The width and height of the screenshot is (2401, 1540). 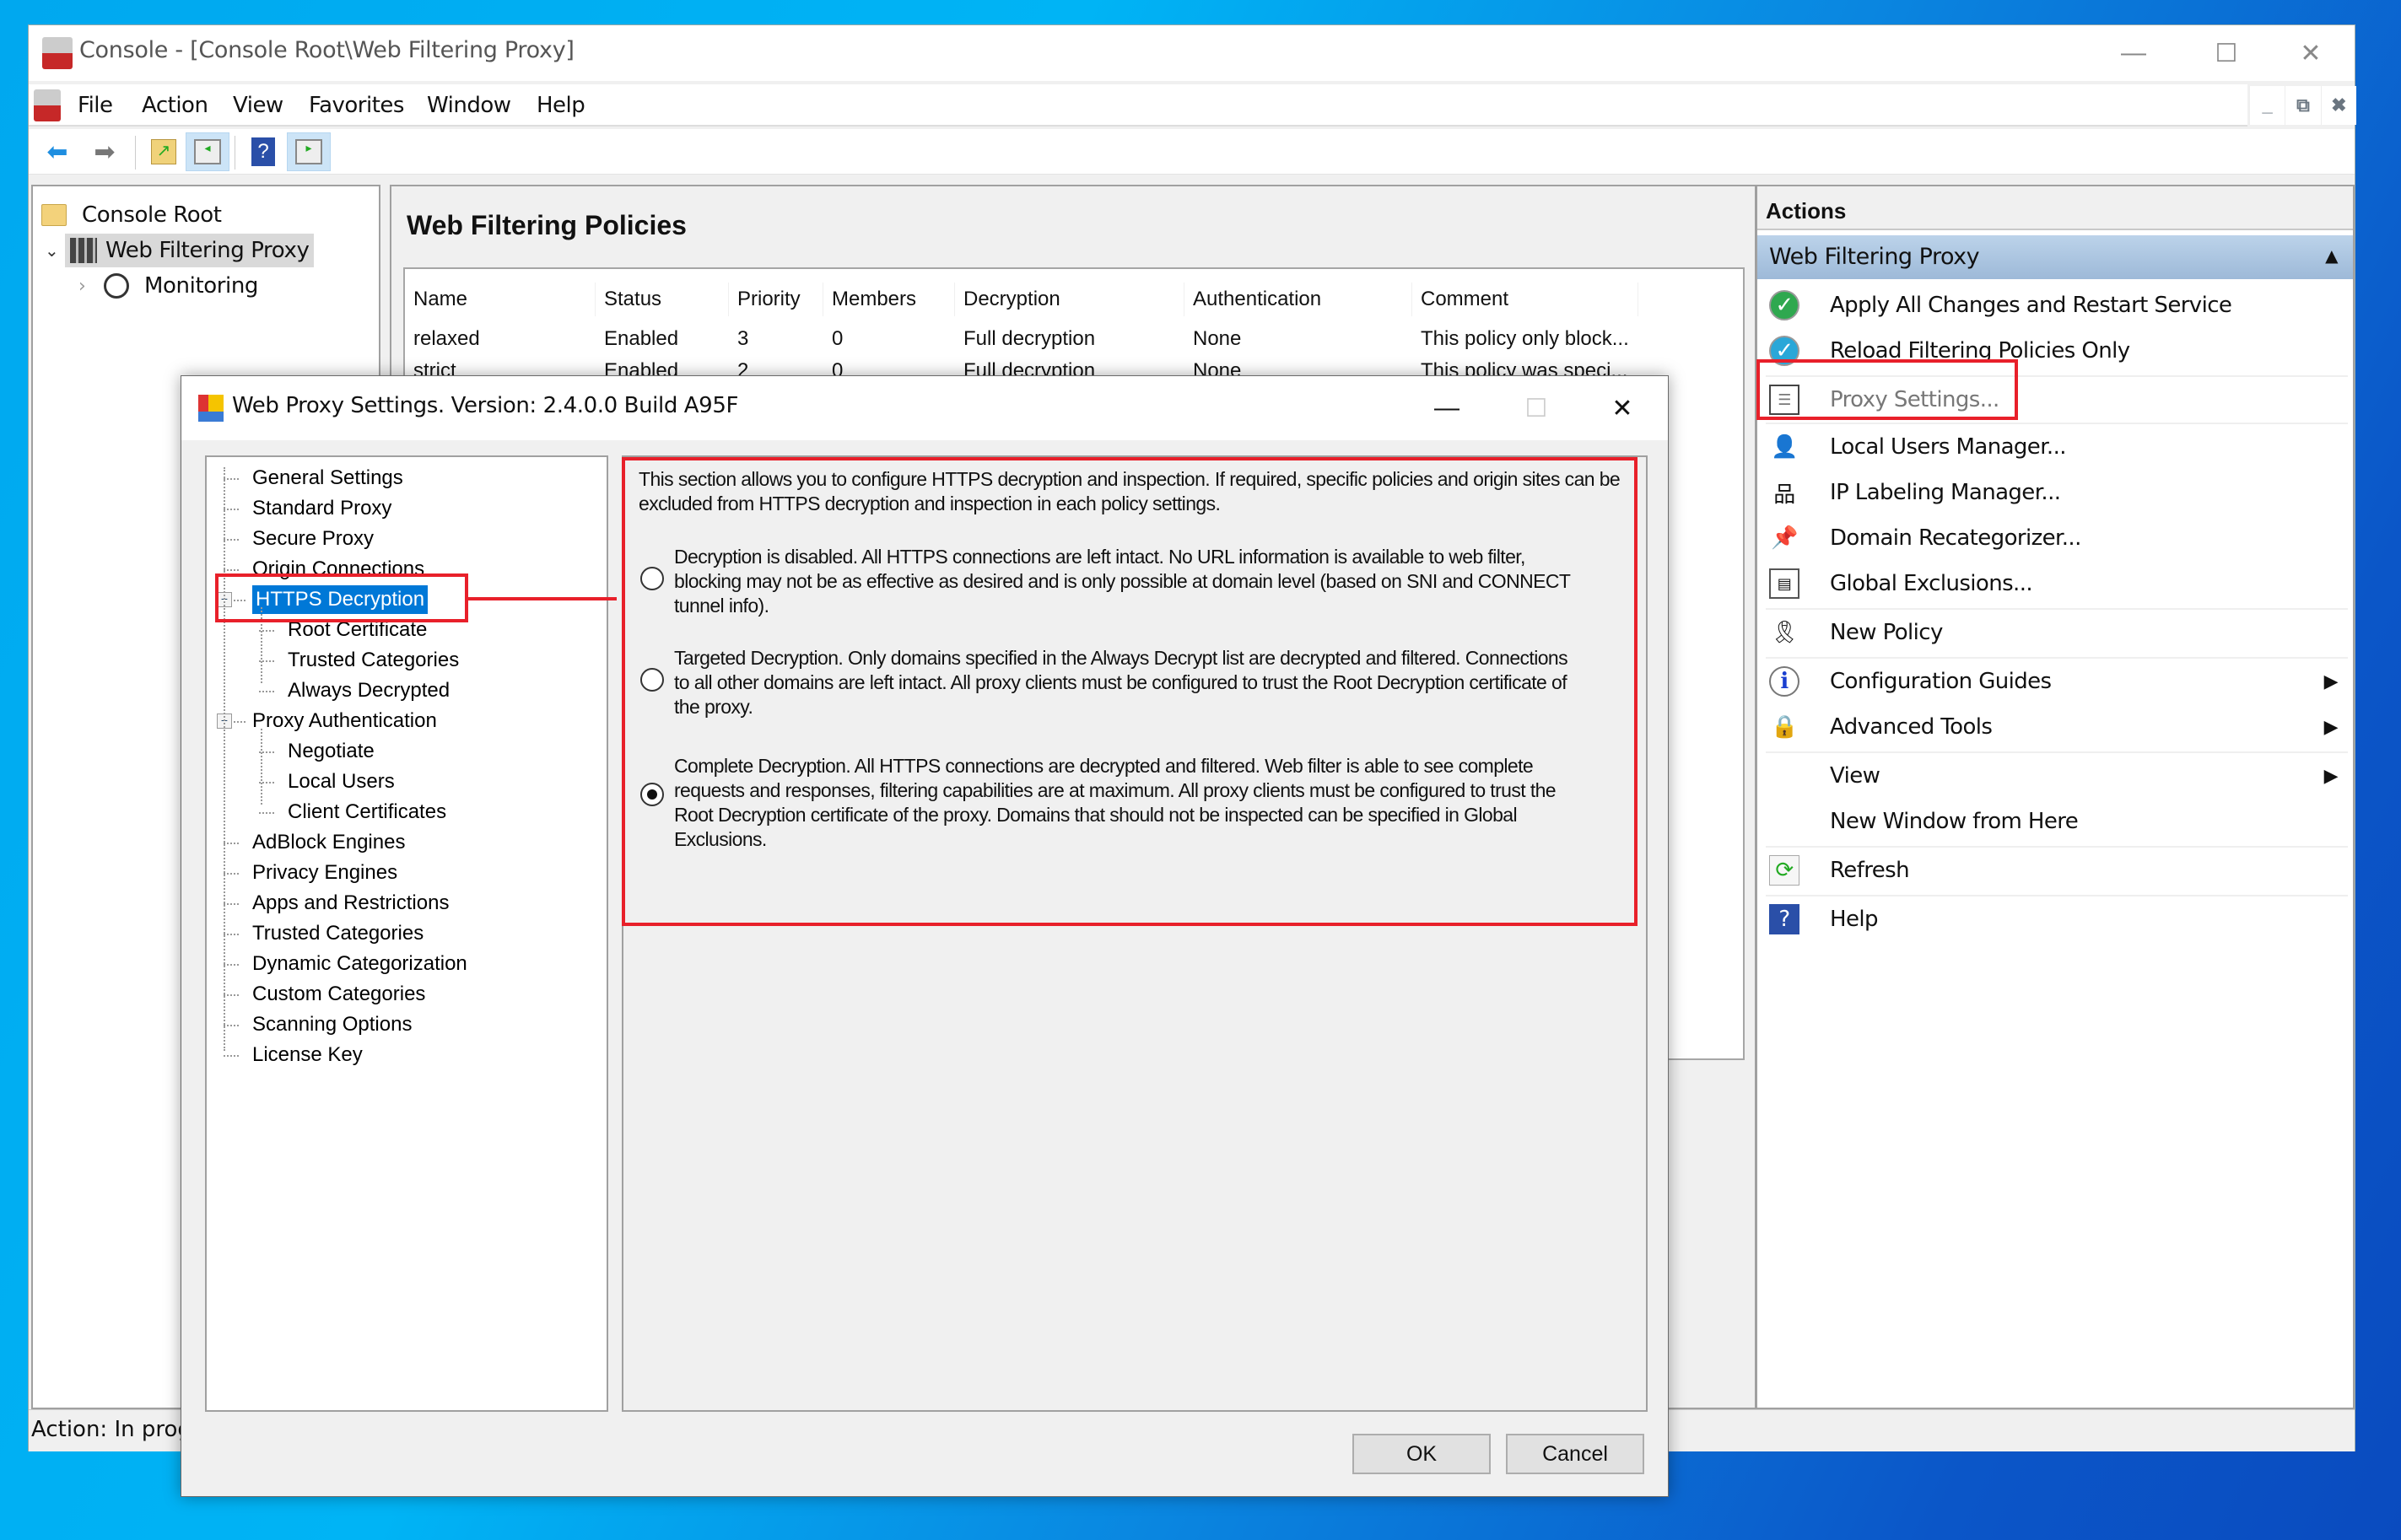 What do you see at coordinates (91, 286) in the screenshot?
I see `chevron-right-icon: ›` at bounding box center [91, 286].